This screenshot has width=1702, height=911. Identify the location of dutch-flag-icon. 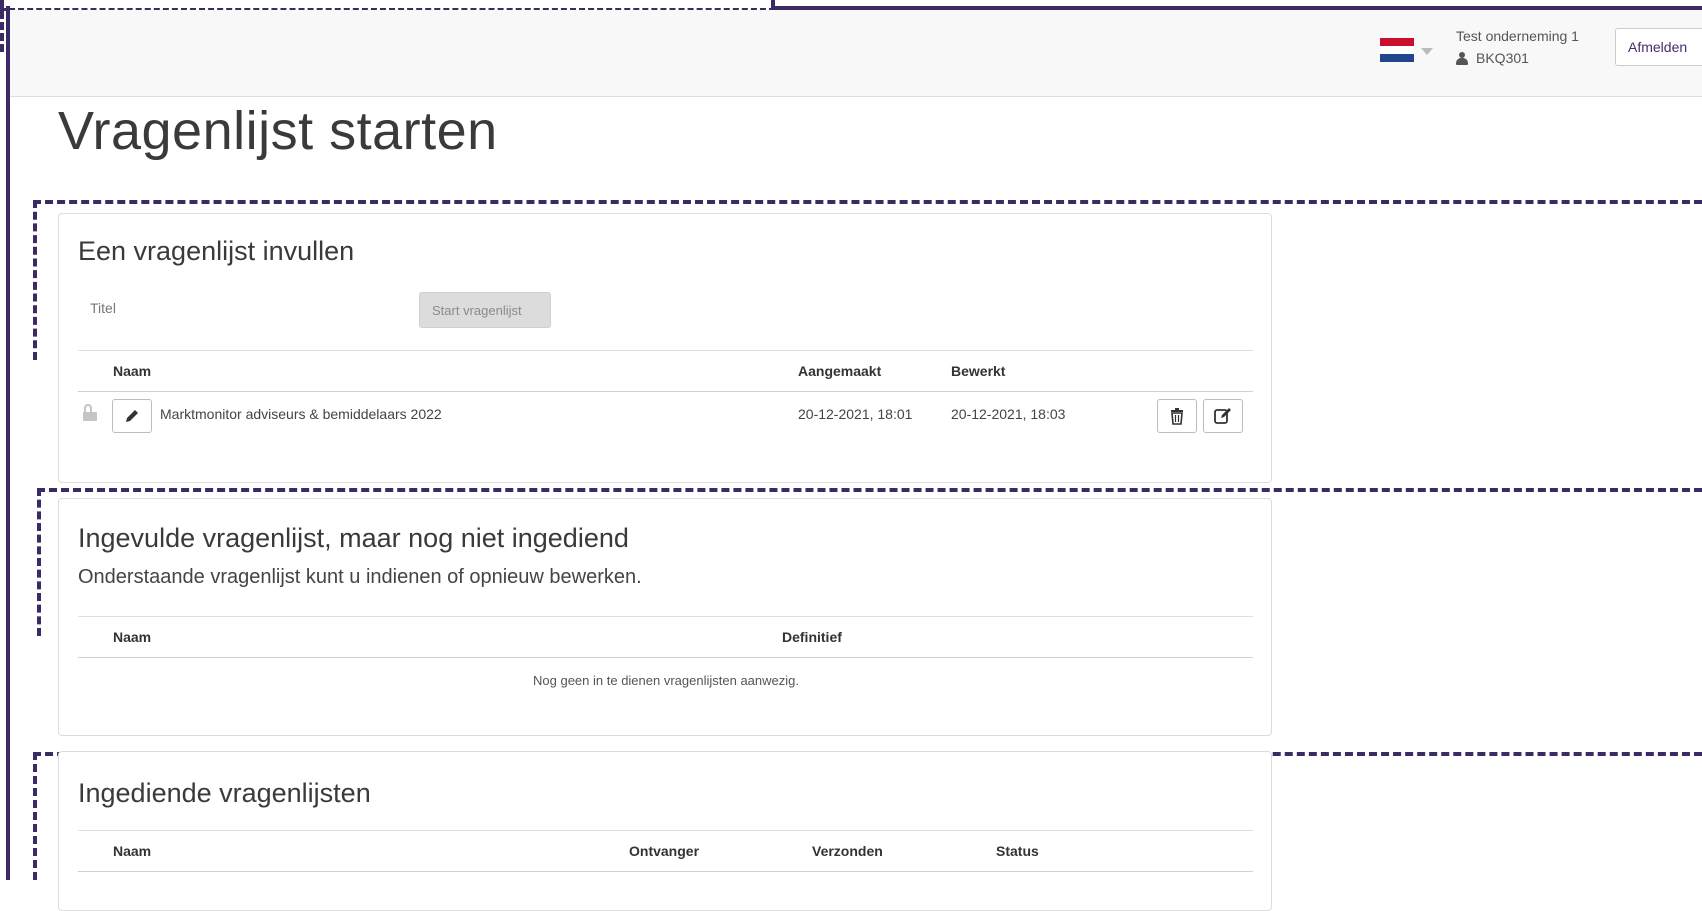
(1397, 50).